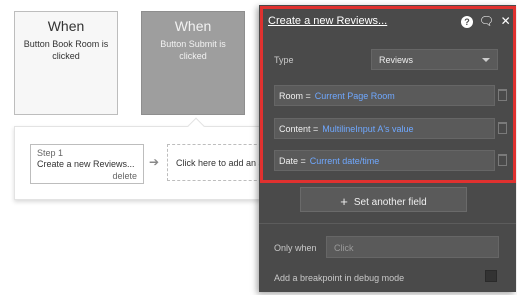 Image resolution: width=517 pixels, height=295 pixels. What do you see at coordinates (396, 60) in the screenshot?
I see `type-dropdown-value: Reviews` at bounding box center [396, 60].